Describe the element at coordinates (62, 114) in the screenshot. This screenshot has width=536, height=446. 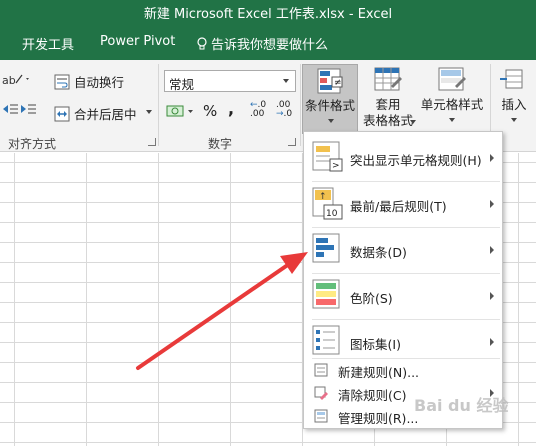
I see `merge-center-icon` at that location.